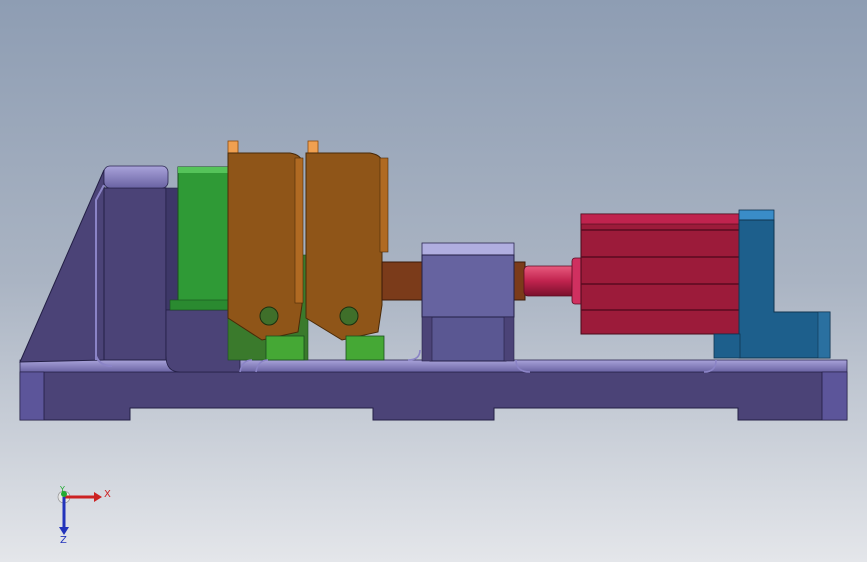 The image size is (867, 562). Describe the element at coordinates (107, 494) in the screenshot. I see `x-axis-label: X` at that location.